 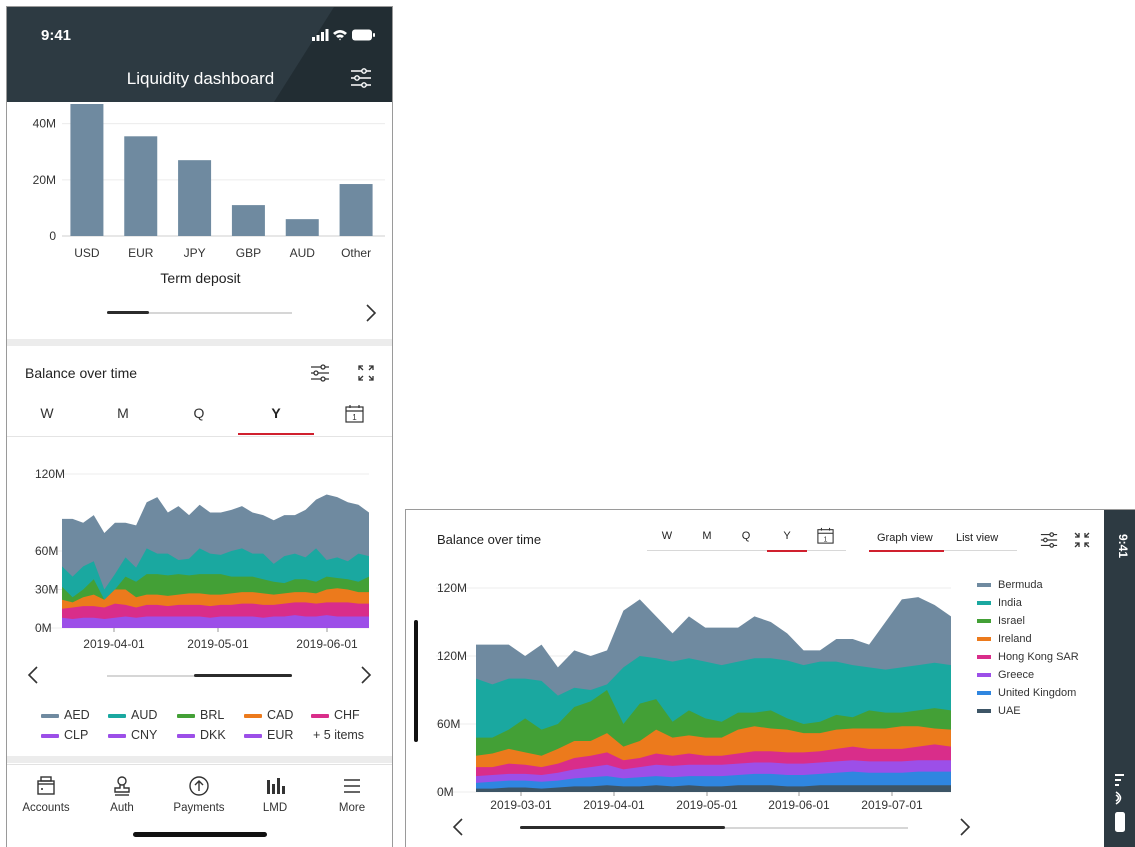 I want to click on bar-other, so click(x=356, y=210).